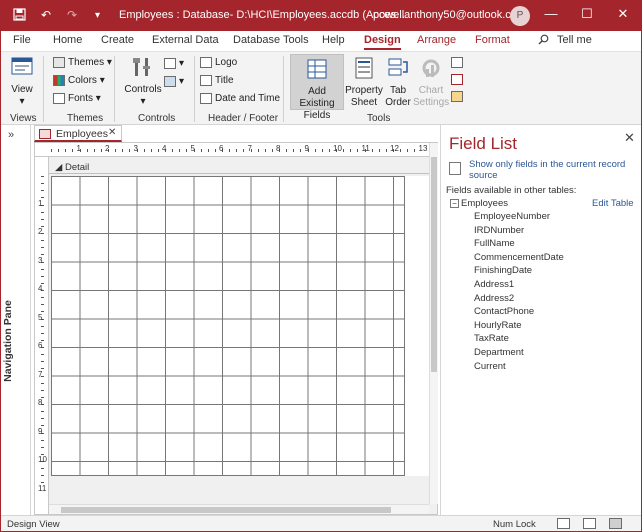  I want to click on list-item: IRDNumber, so click(519, 232).